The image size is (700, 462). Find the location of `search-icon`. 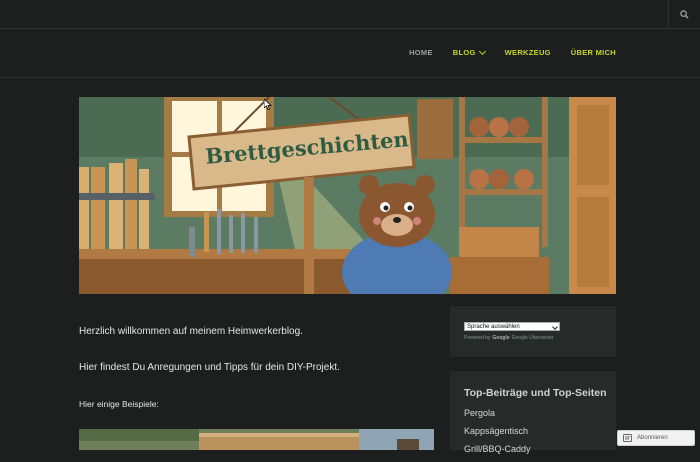

search-icon is located at coordinates (684, 14).